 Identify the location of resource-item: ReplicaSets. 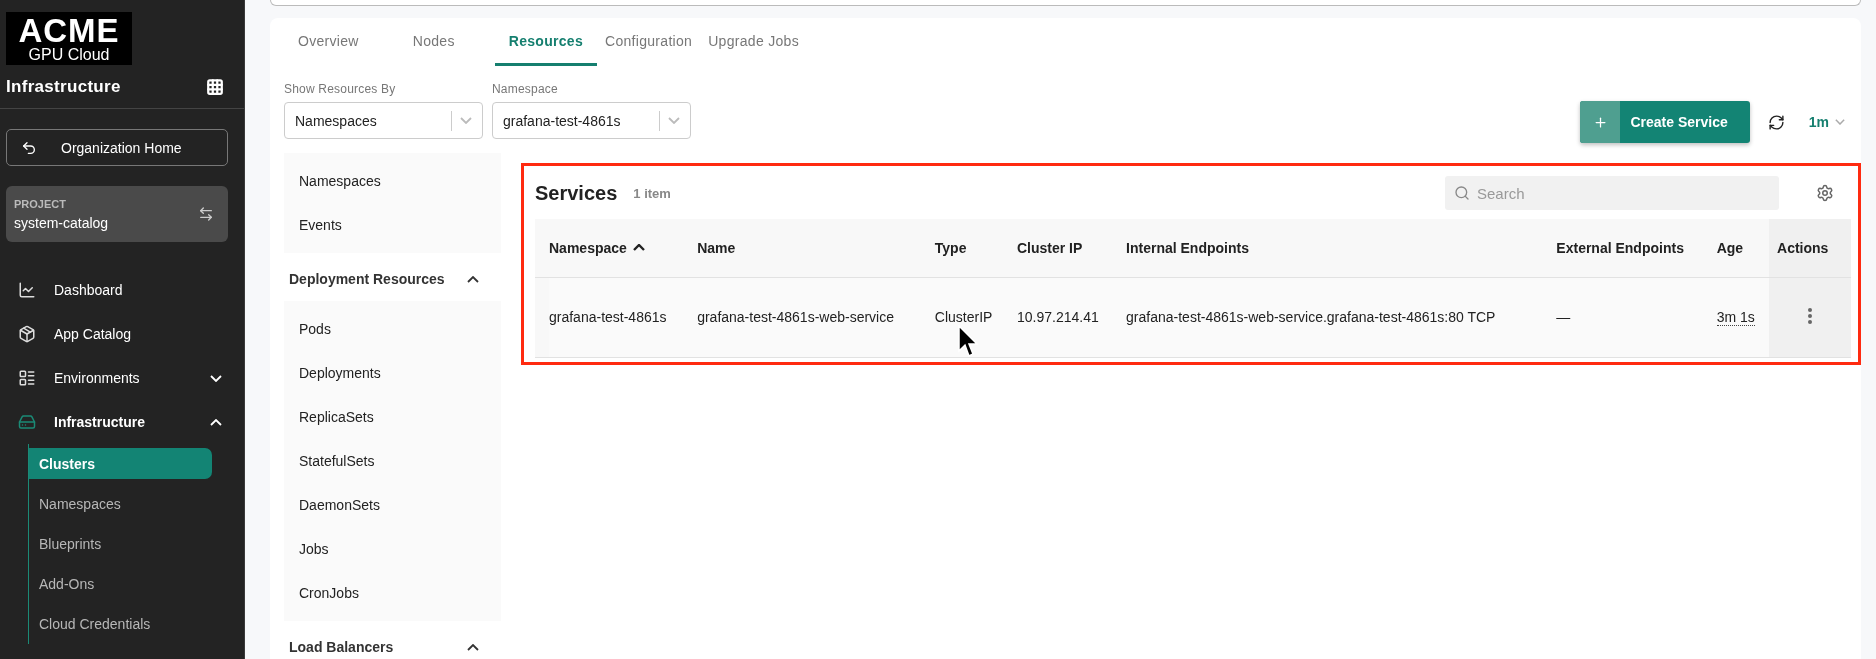
(392, 417).